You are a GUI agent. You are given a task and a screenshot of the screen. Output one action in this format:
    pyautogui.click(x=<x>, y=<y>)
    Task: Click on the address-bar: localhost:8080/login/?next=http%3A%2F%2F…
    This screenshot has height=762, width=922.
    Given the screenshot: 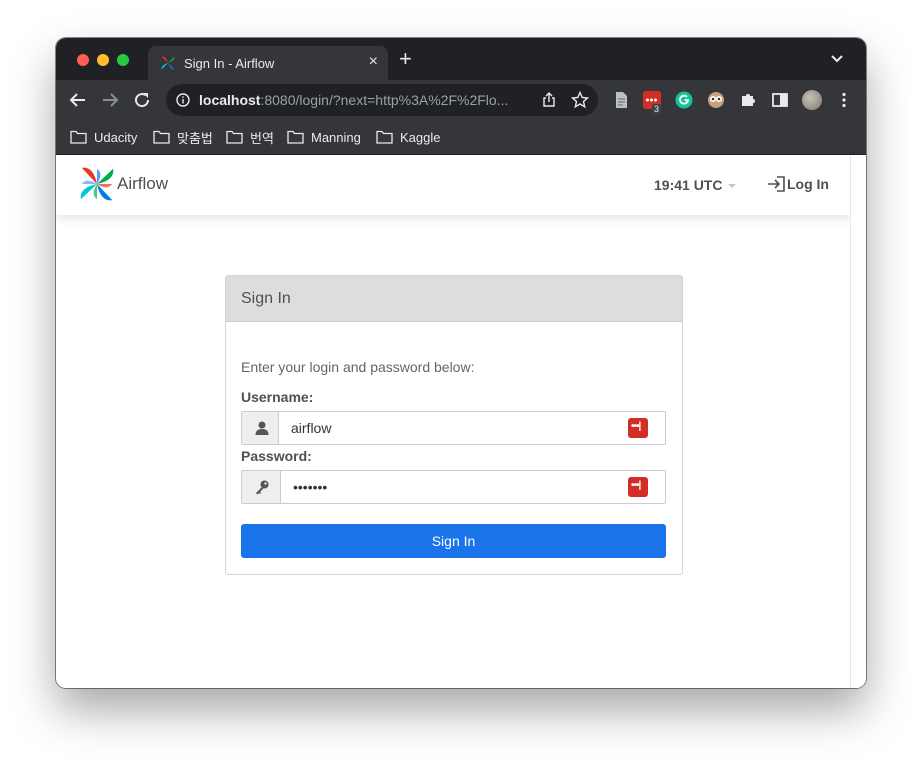 What is the action you would take?
    pyautogui.click(x=382, y=100)
    